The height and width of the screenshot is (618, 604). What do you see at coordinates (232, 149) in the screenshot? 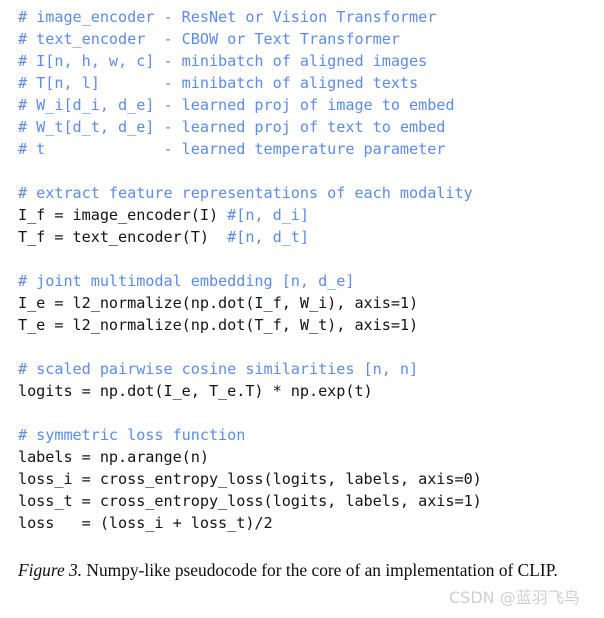
I see `code-comment: # t - learned temperature parameter` at bounding box center [232, 149].